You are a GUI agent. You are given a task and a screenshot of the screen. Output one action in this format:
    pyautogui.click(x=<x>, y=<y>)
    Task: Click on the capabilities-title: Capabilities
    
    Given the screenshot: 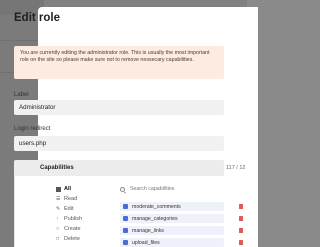 What is the action you would take?
    pyautogui.click(x=57, y=168)
    